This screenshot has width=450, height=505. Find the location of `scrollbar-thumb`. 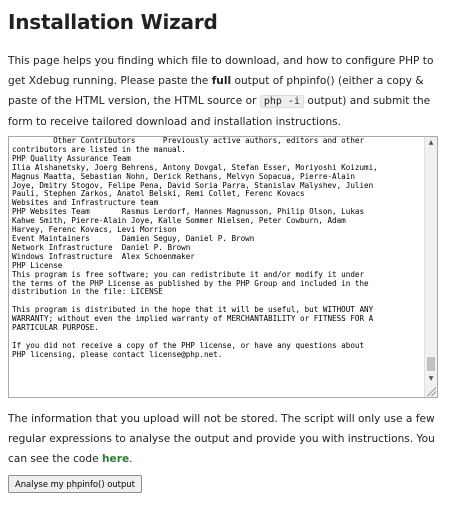

scrollbar-thumb is located at coordinates (431, 364).